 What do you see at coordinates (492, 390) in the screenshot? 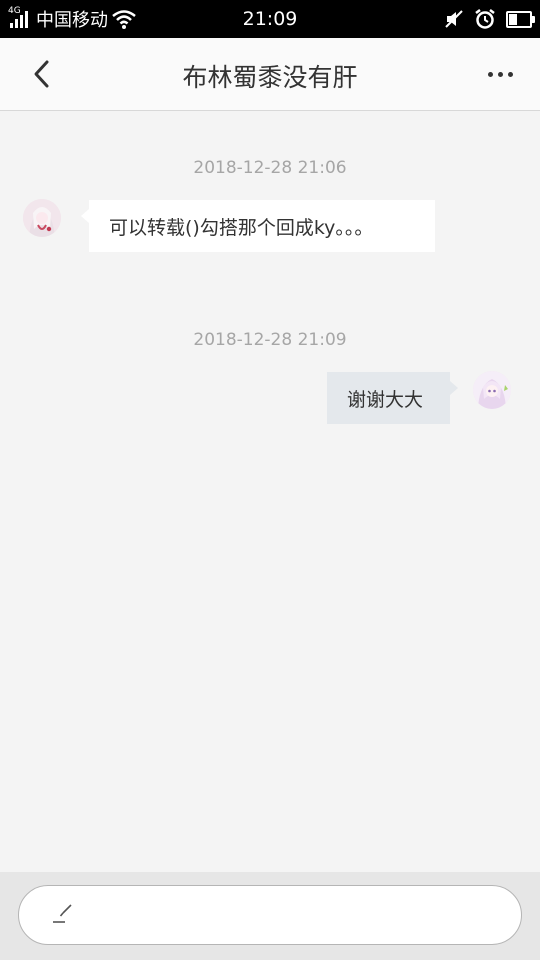
I see `user-avatar` at bounding box center [492, 390].